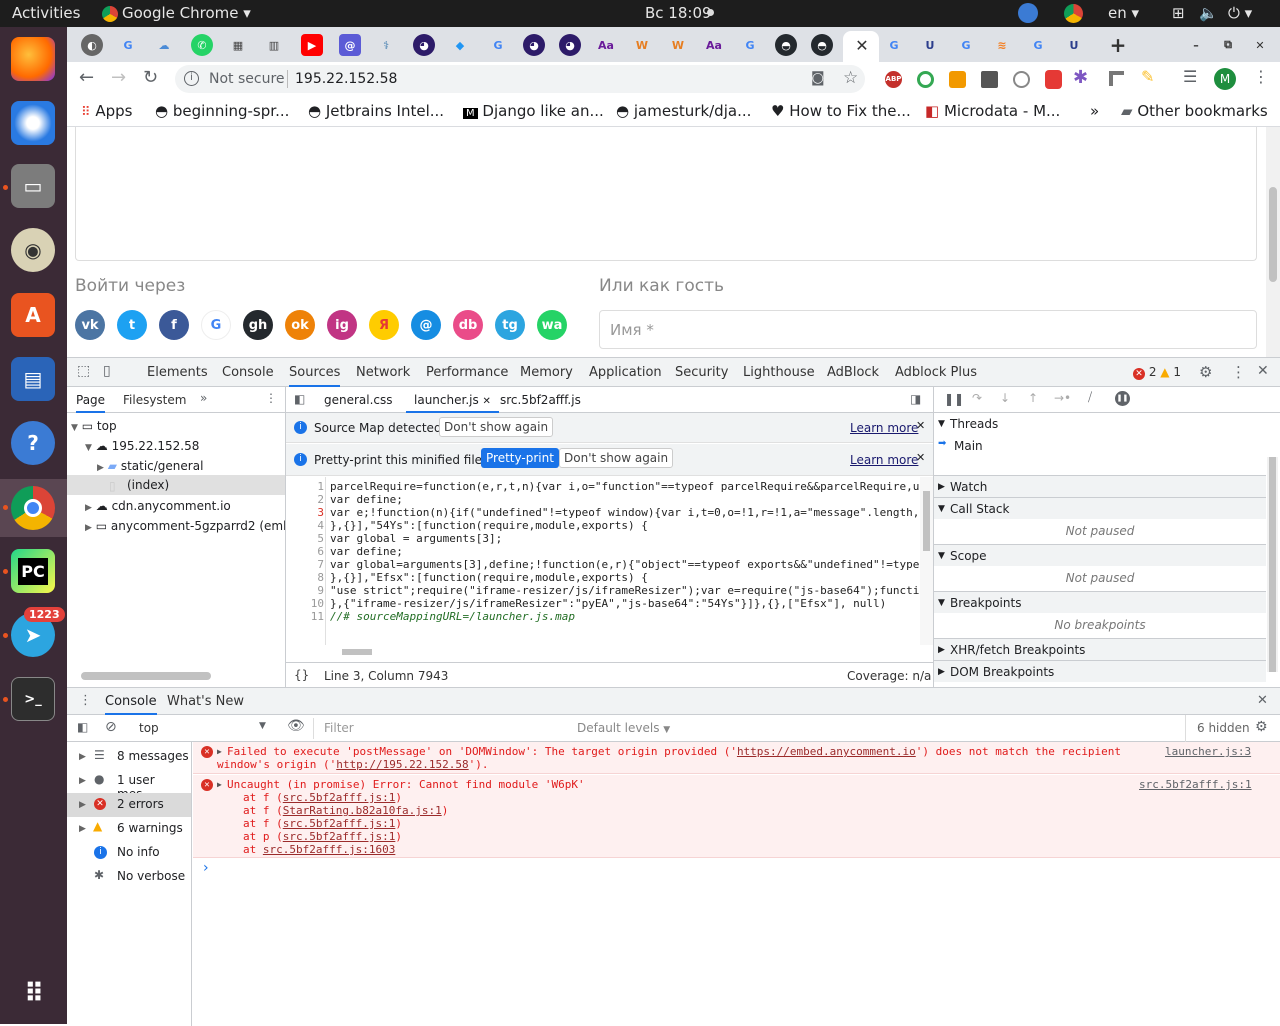 This screenshot has width=1280, height=1026. I want to click on tab-app-1: ◕, so click(424, 45).